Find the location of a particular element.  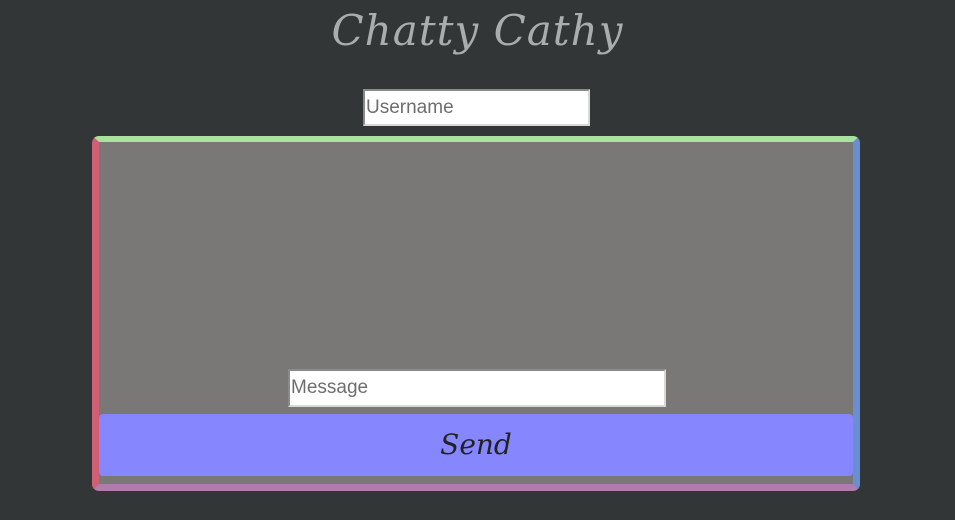

username-input is located at coordinates (476, 107).